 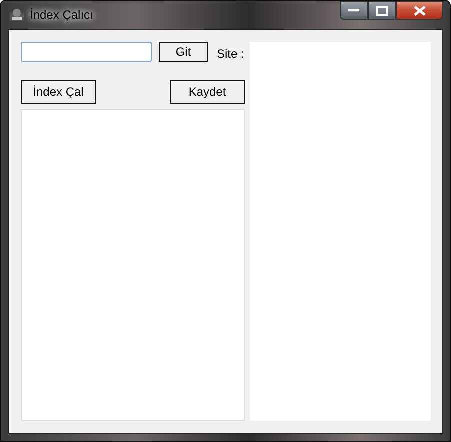 I want to click on minimize-icon, so click(x=354, y=10).